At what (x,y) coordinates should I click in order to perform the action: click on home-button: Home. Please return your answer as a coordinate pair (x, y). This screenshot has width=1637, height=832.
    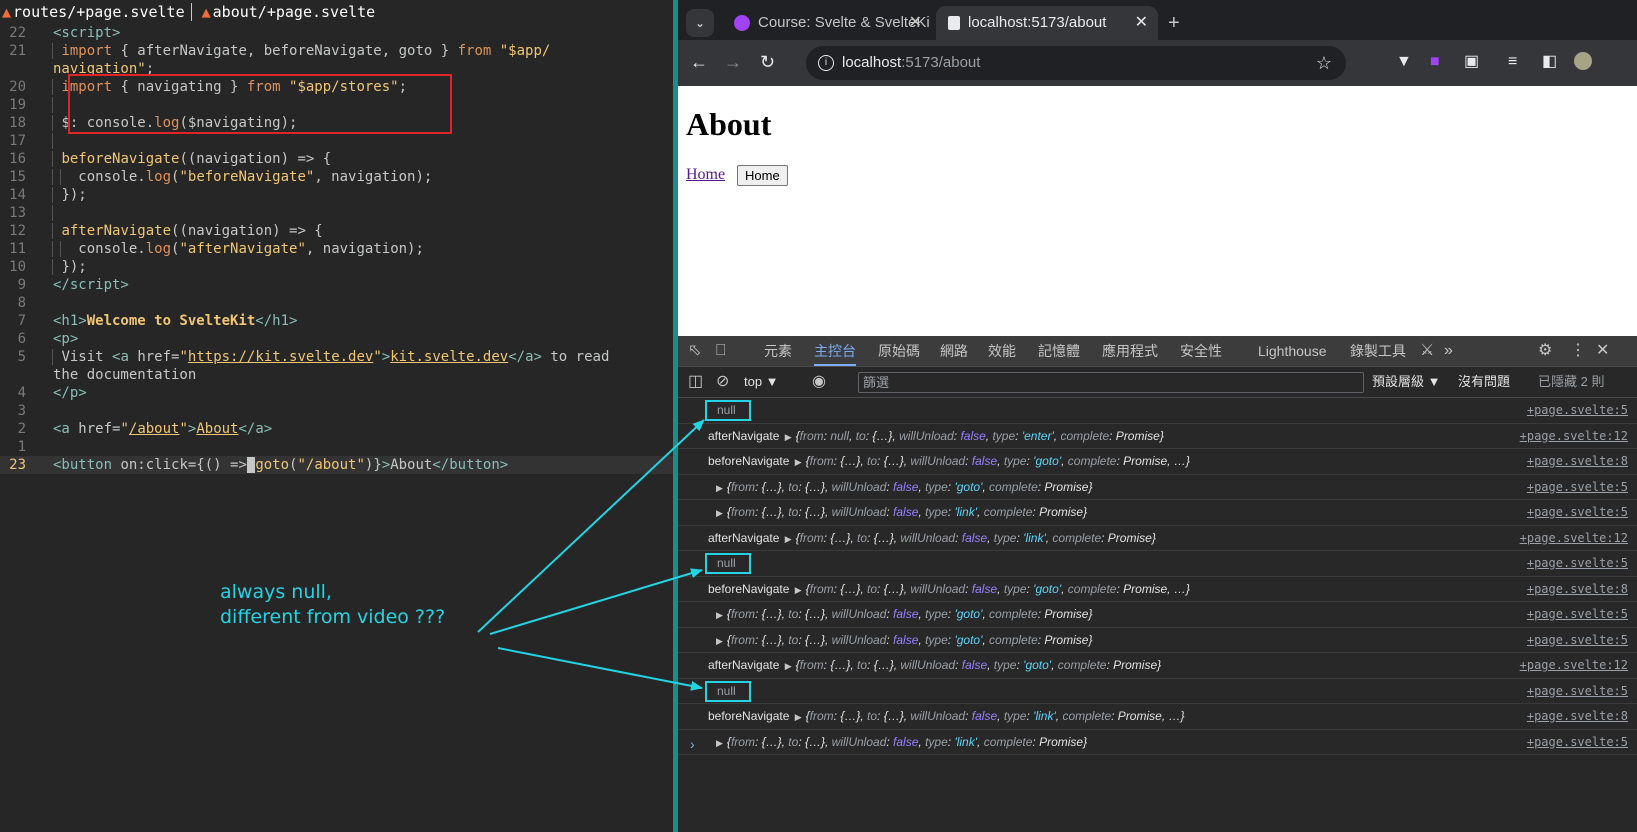
    Looking at the image, I should click on (762, 175).